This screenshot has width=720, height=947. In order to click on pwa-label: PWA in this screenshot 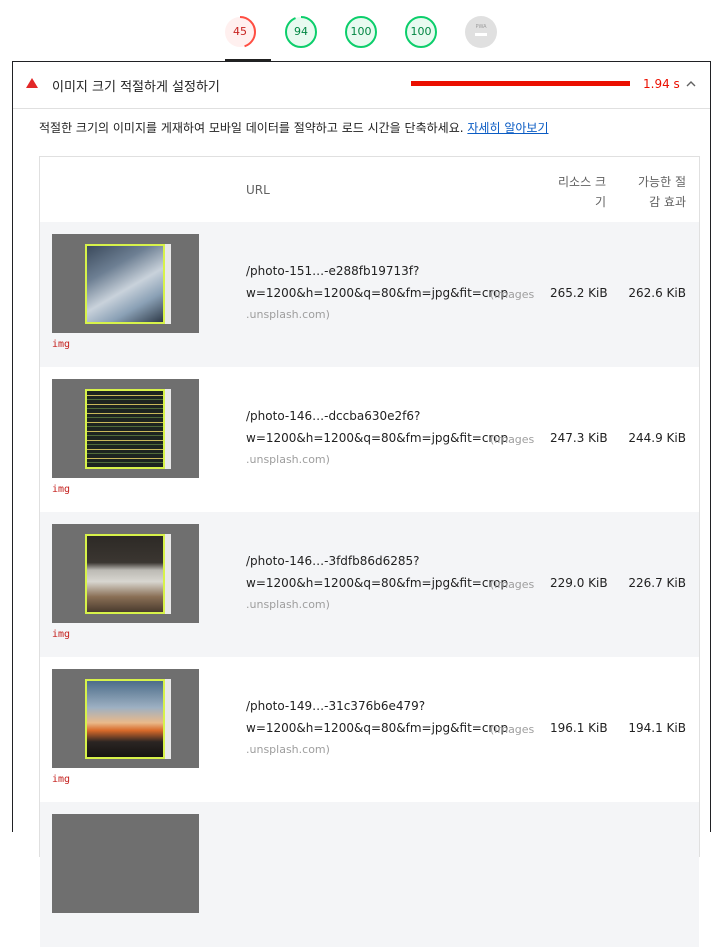, I will do `click(481, 27)`.